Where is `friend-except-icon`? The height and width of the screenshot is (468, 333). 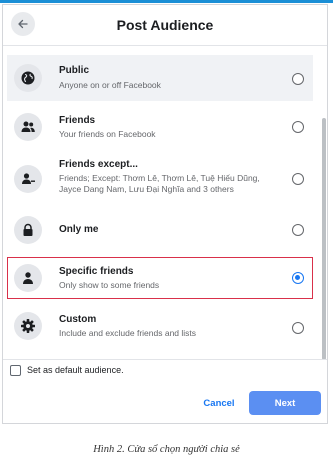
friend-except-icon is located at coordinates (28, 179).